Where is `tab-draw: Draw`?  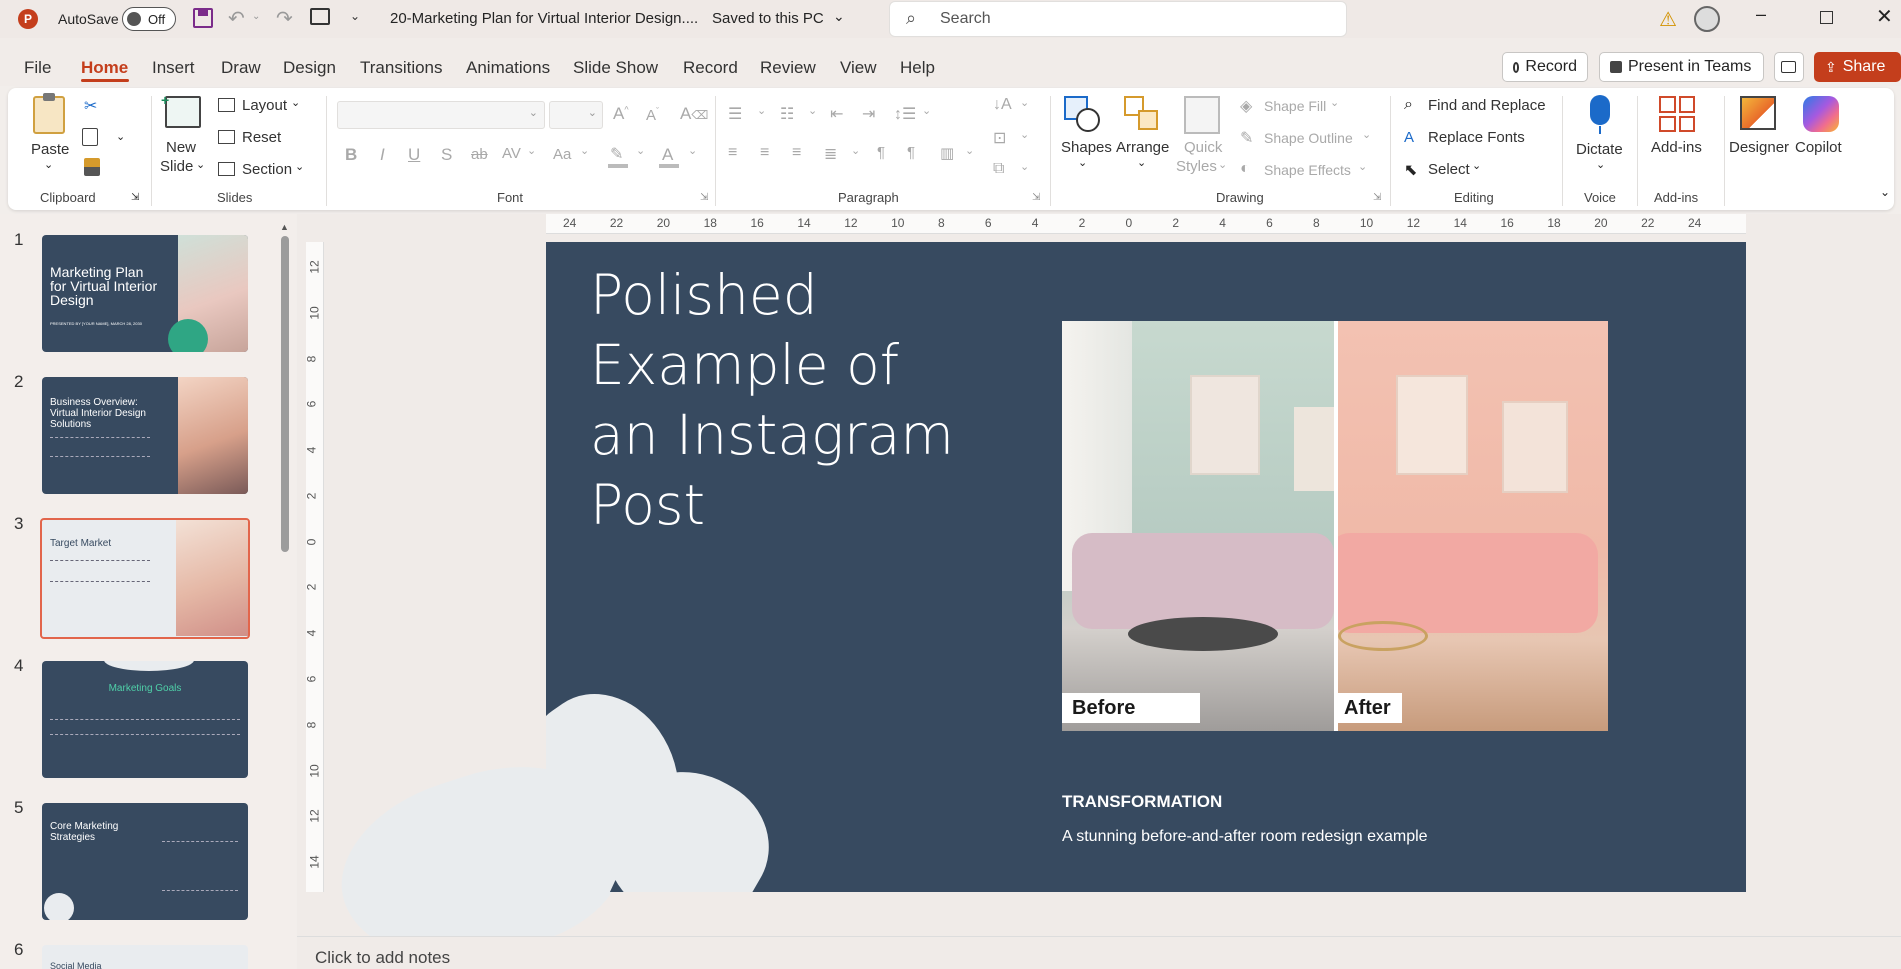 tab-draw: Draw is located at coordinates (241, 68).